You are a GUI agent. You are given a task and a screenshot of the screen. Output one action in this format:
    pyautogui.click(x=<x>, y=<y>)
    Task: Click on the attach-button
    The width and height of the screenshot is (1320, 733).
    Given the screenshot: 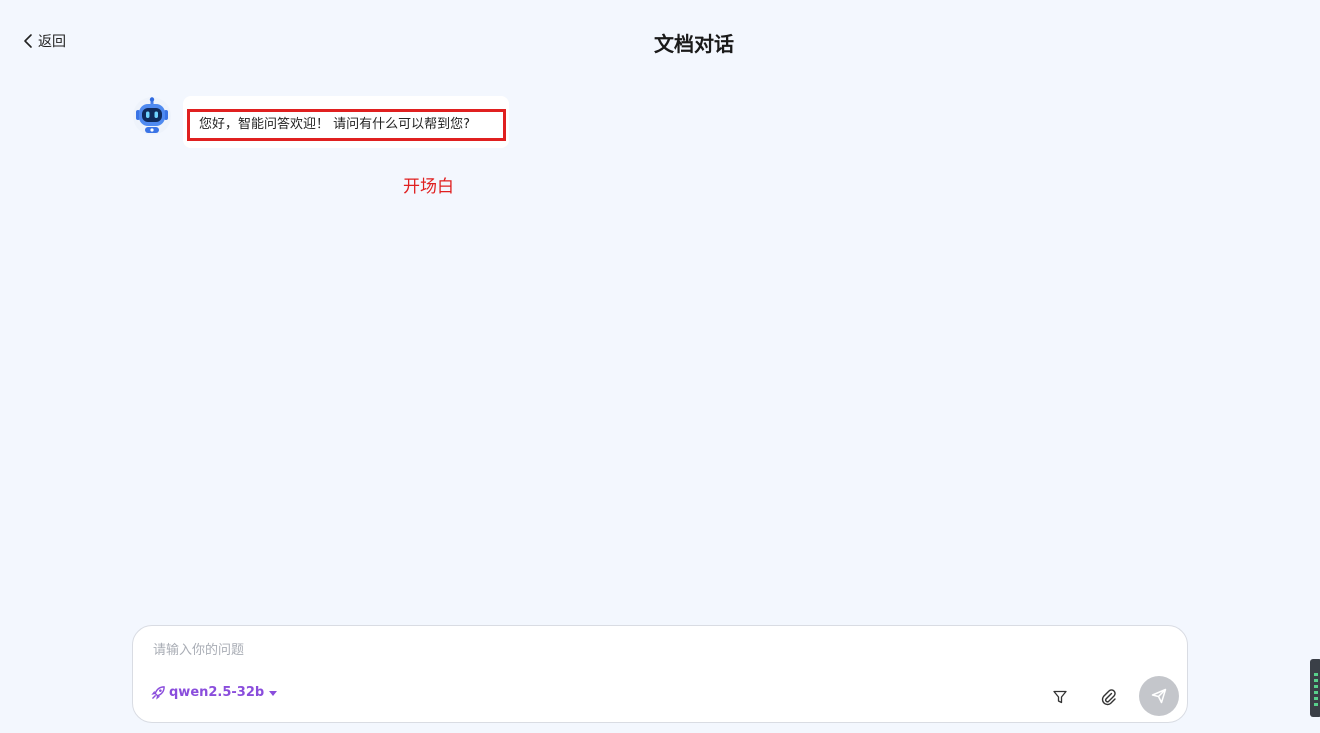 What is the action you would take?
    pyautogui.click(x=1109, y=697)
    